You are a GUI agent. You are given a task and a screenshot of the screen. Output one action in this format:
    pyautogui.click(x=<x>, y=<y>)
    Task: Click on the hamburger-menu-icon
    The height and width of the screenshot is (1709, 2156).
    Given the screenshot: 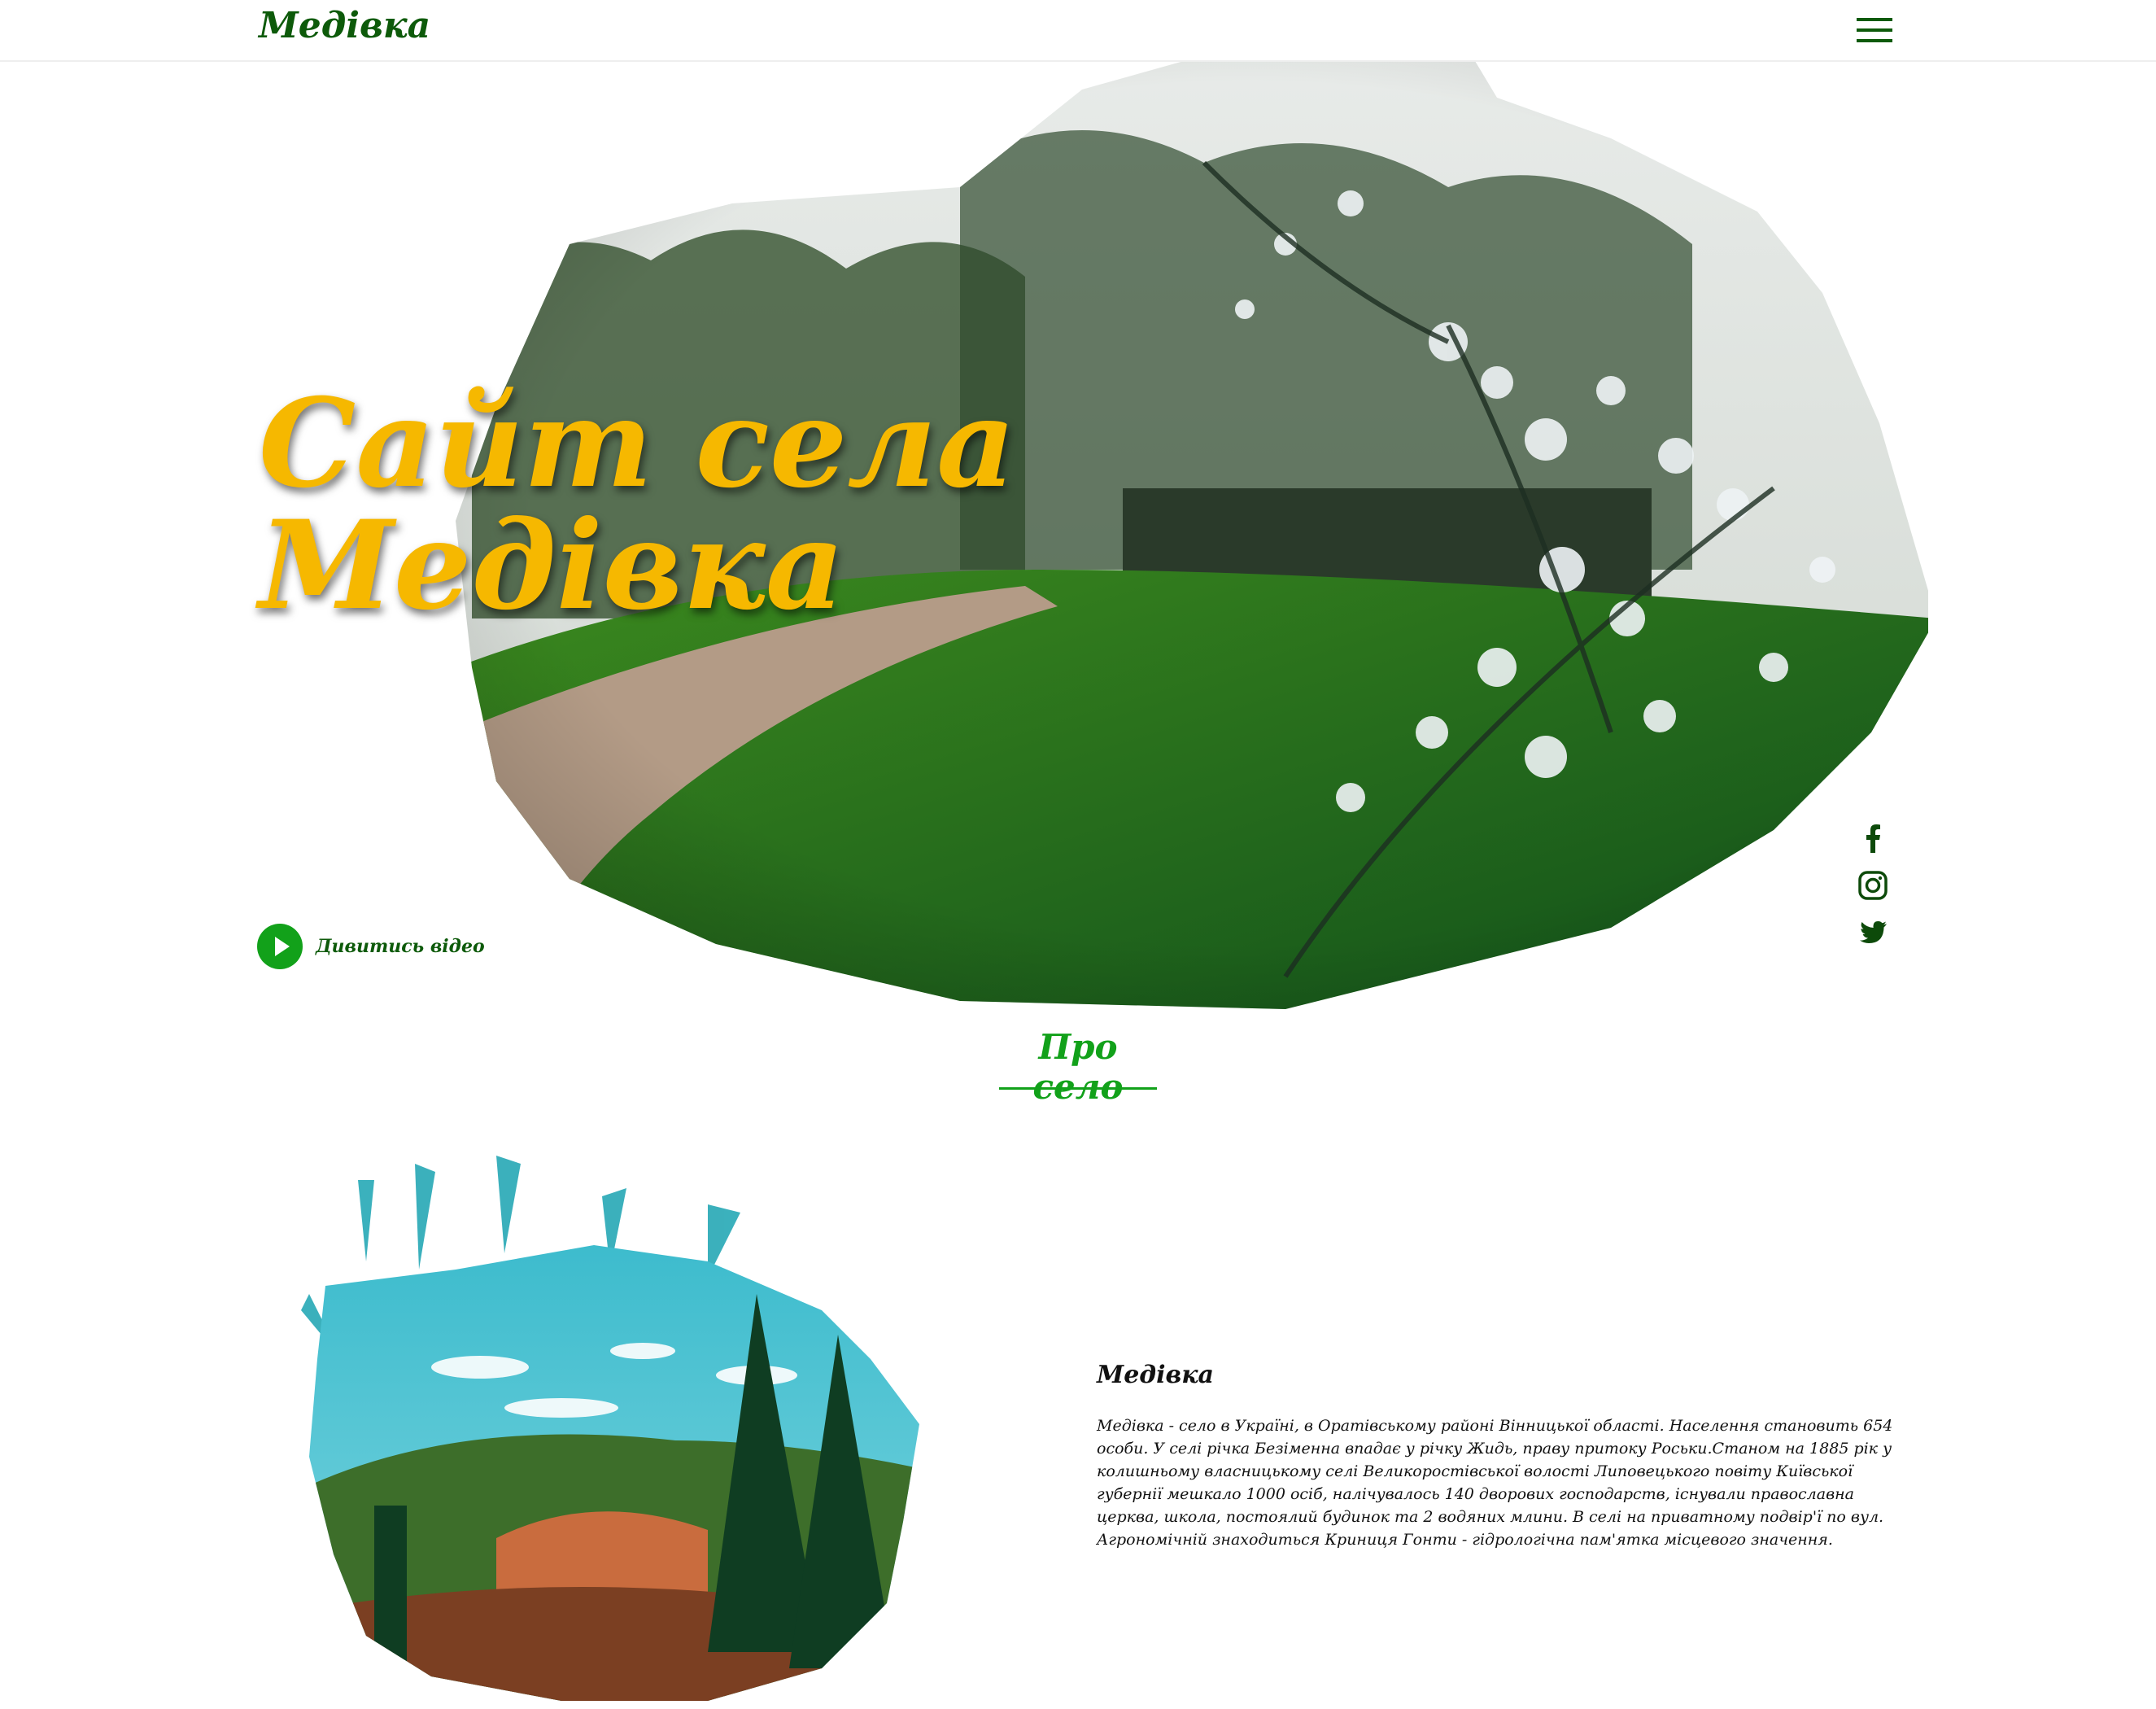 What is the action you would take?
    pyautogui.click(x=1874, y=31)
    